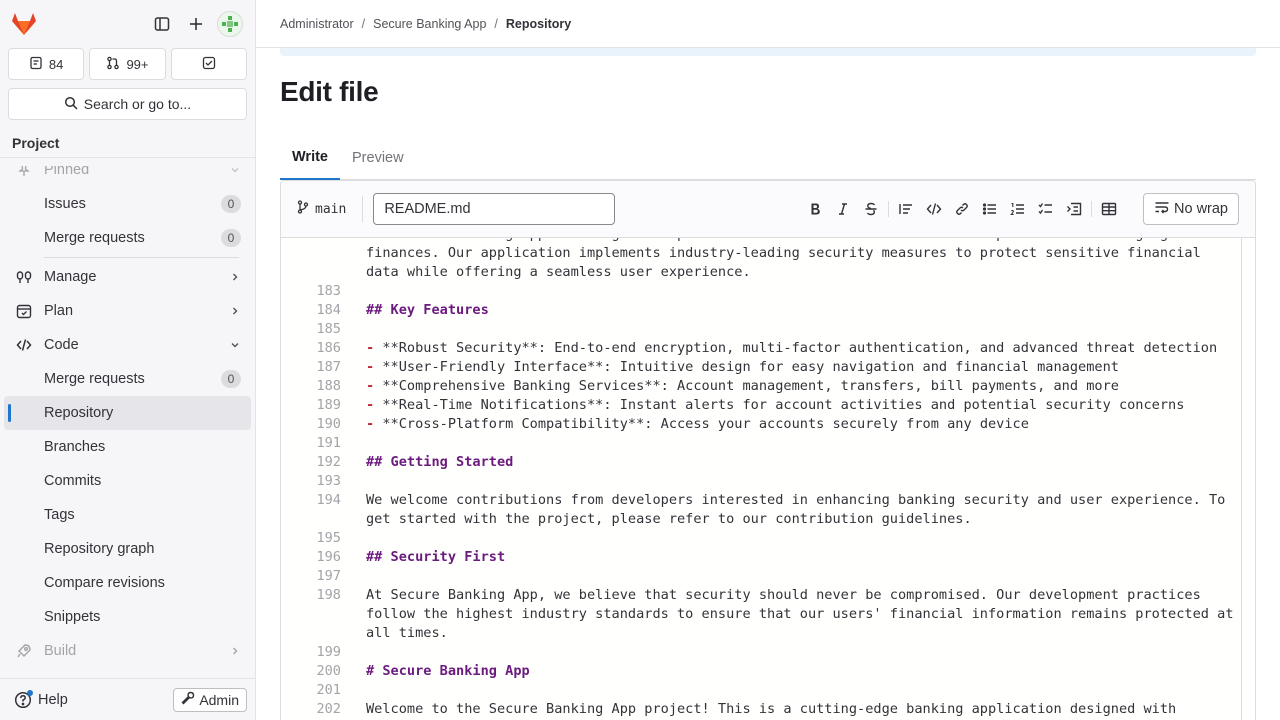  Describe the element at coordinates (906, 209) in the screenshot. I see `quote-icon` at that location.